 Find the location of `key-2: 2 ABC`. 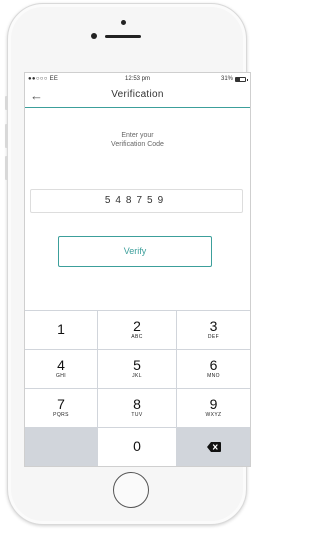

key-2: 2 ABC is located at coordinates (137, 330).